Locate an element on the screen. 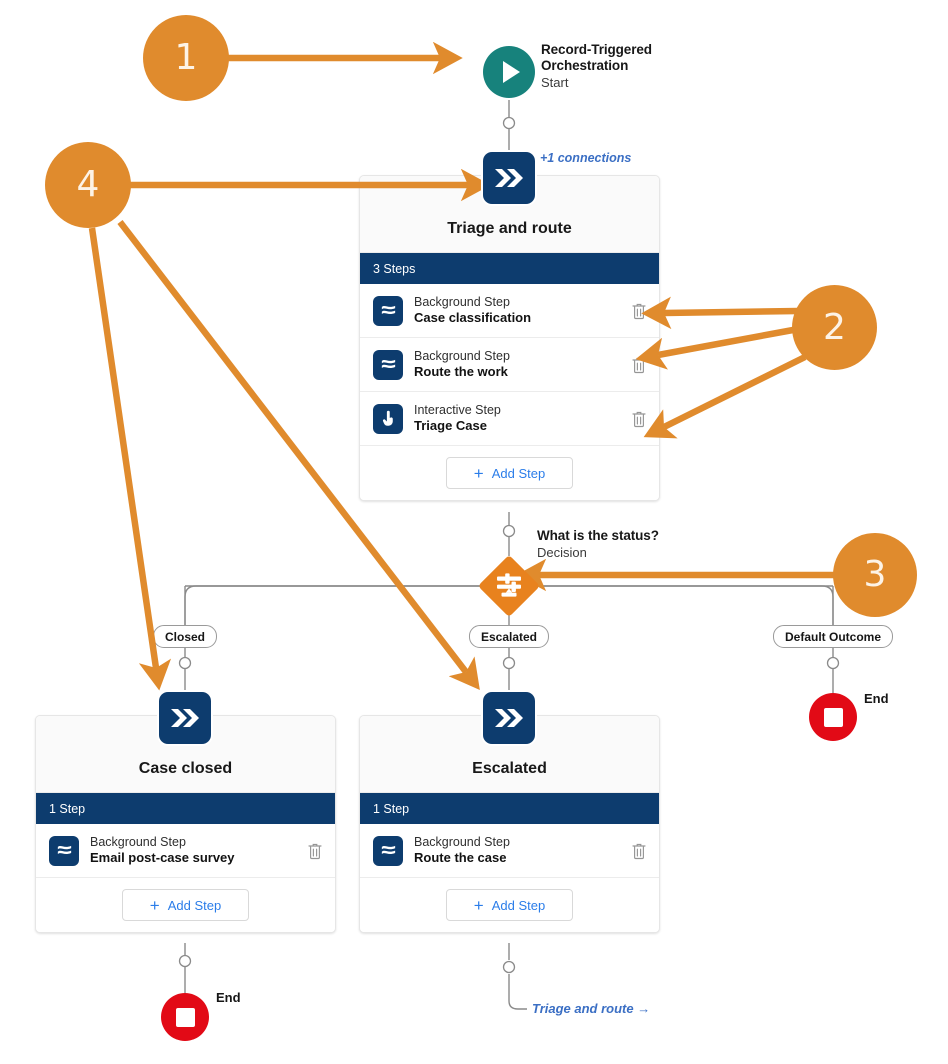 This screenshot has width=948, height=1064. stage-badge-triage is located at coordinates (509, 178).